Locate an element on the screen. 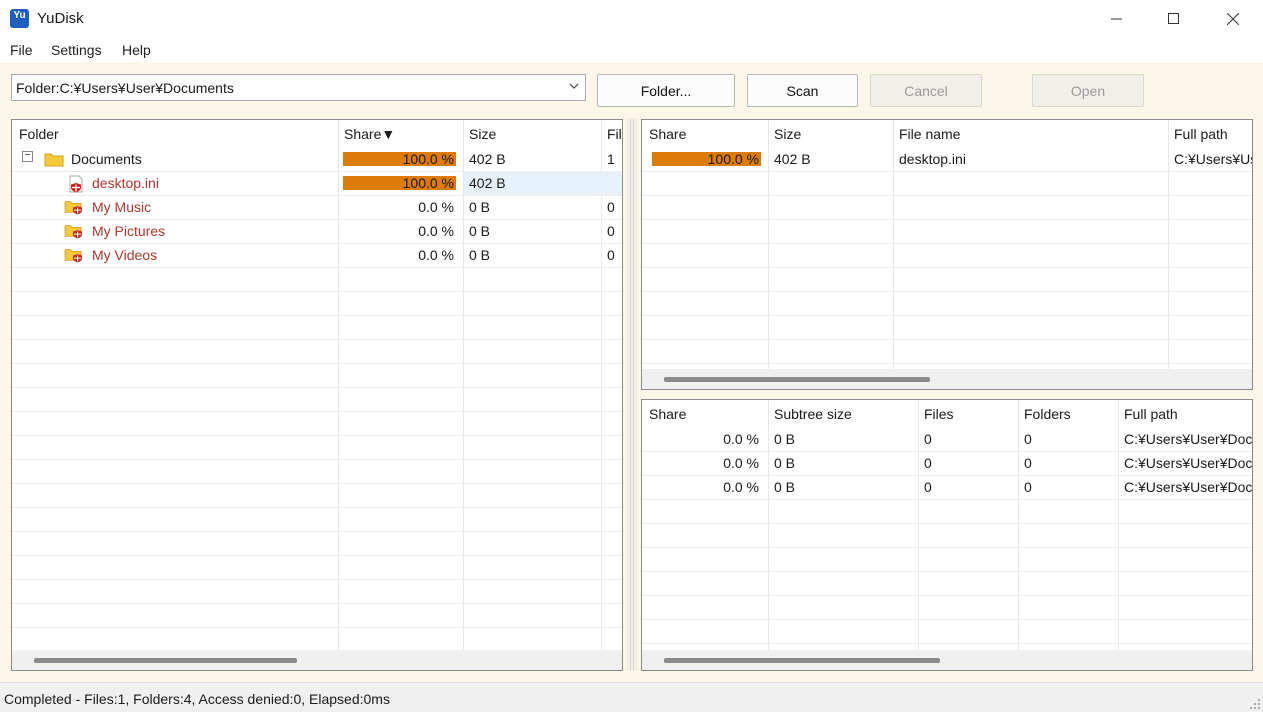  folder-path-combo: Folder:C:¥Users¥User¥Documents is located at coordinates (298, 87).